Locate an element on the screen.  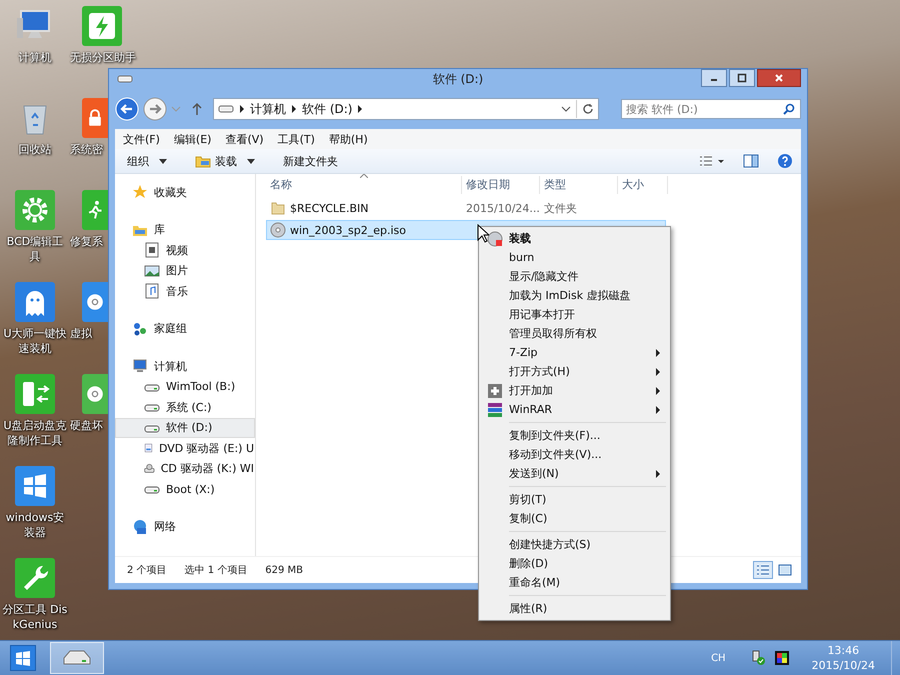
wrench-icon is located at coordinates (35, 578).